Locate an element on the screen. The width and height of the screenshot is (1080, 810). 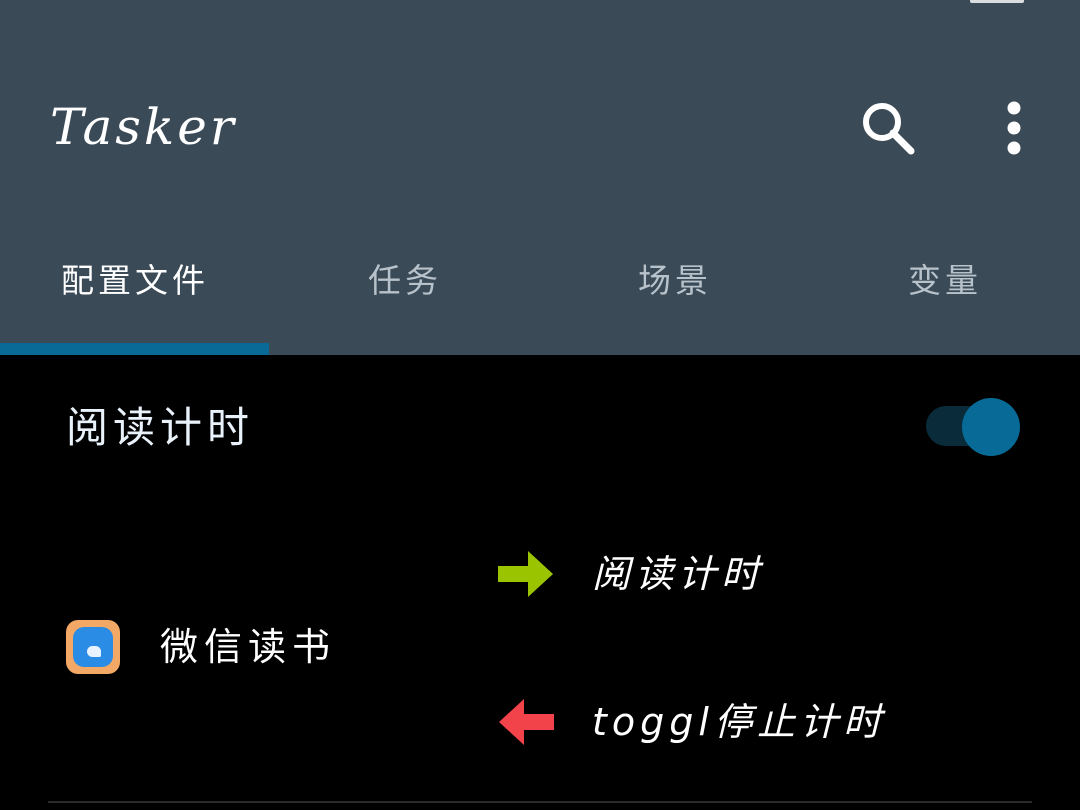
more-options-button is located at coordinates (1014, 128).